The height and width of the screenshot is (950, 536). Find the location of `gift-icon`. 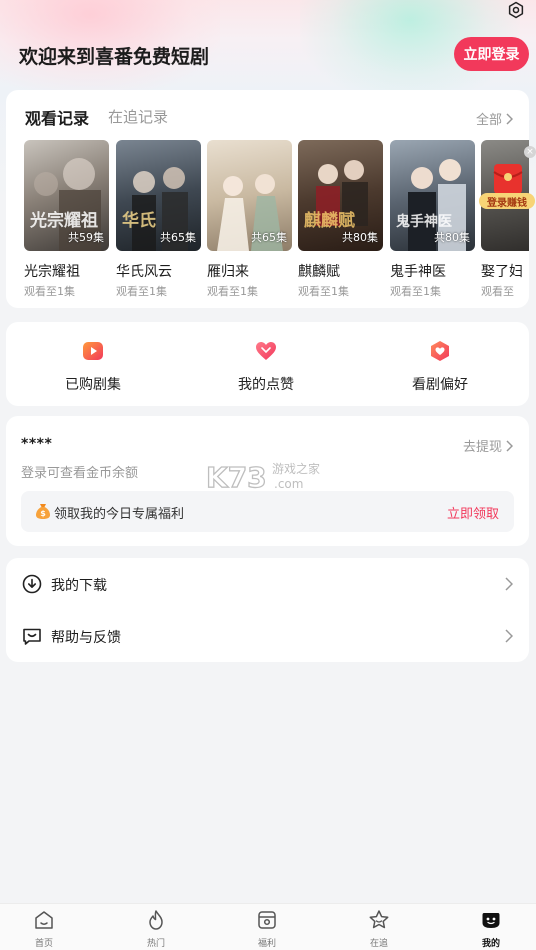

gift-icon is located at coordinates (267, 920).